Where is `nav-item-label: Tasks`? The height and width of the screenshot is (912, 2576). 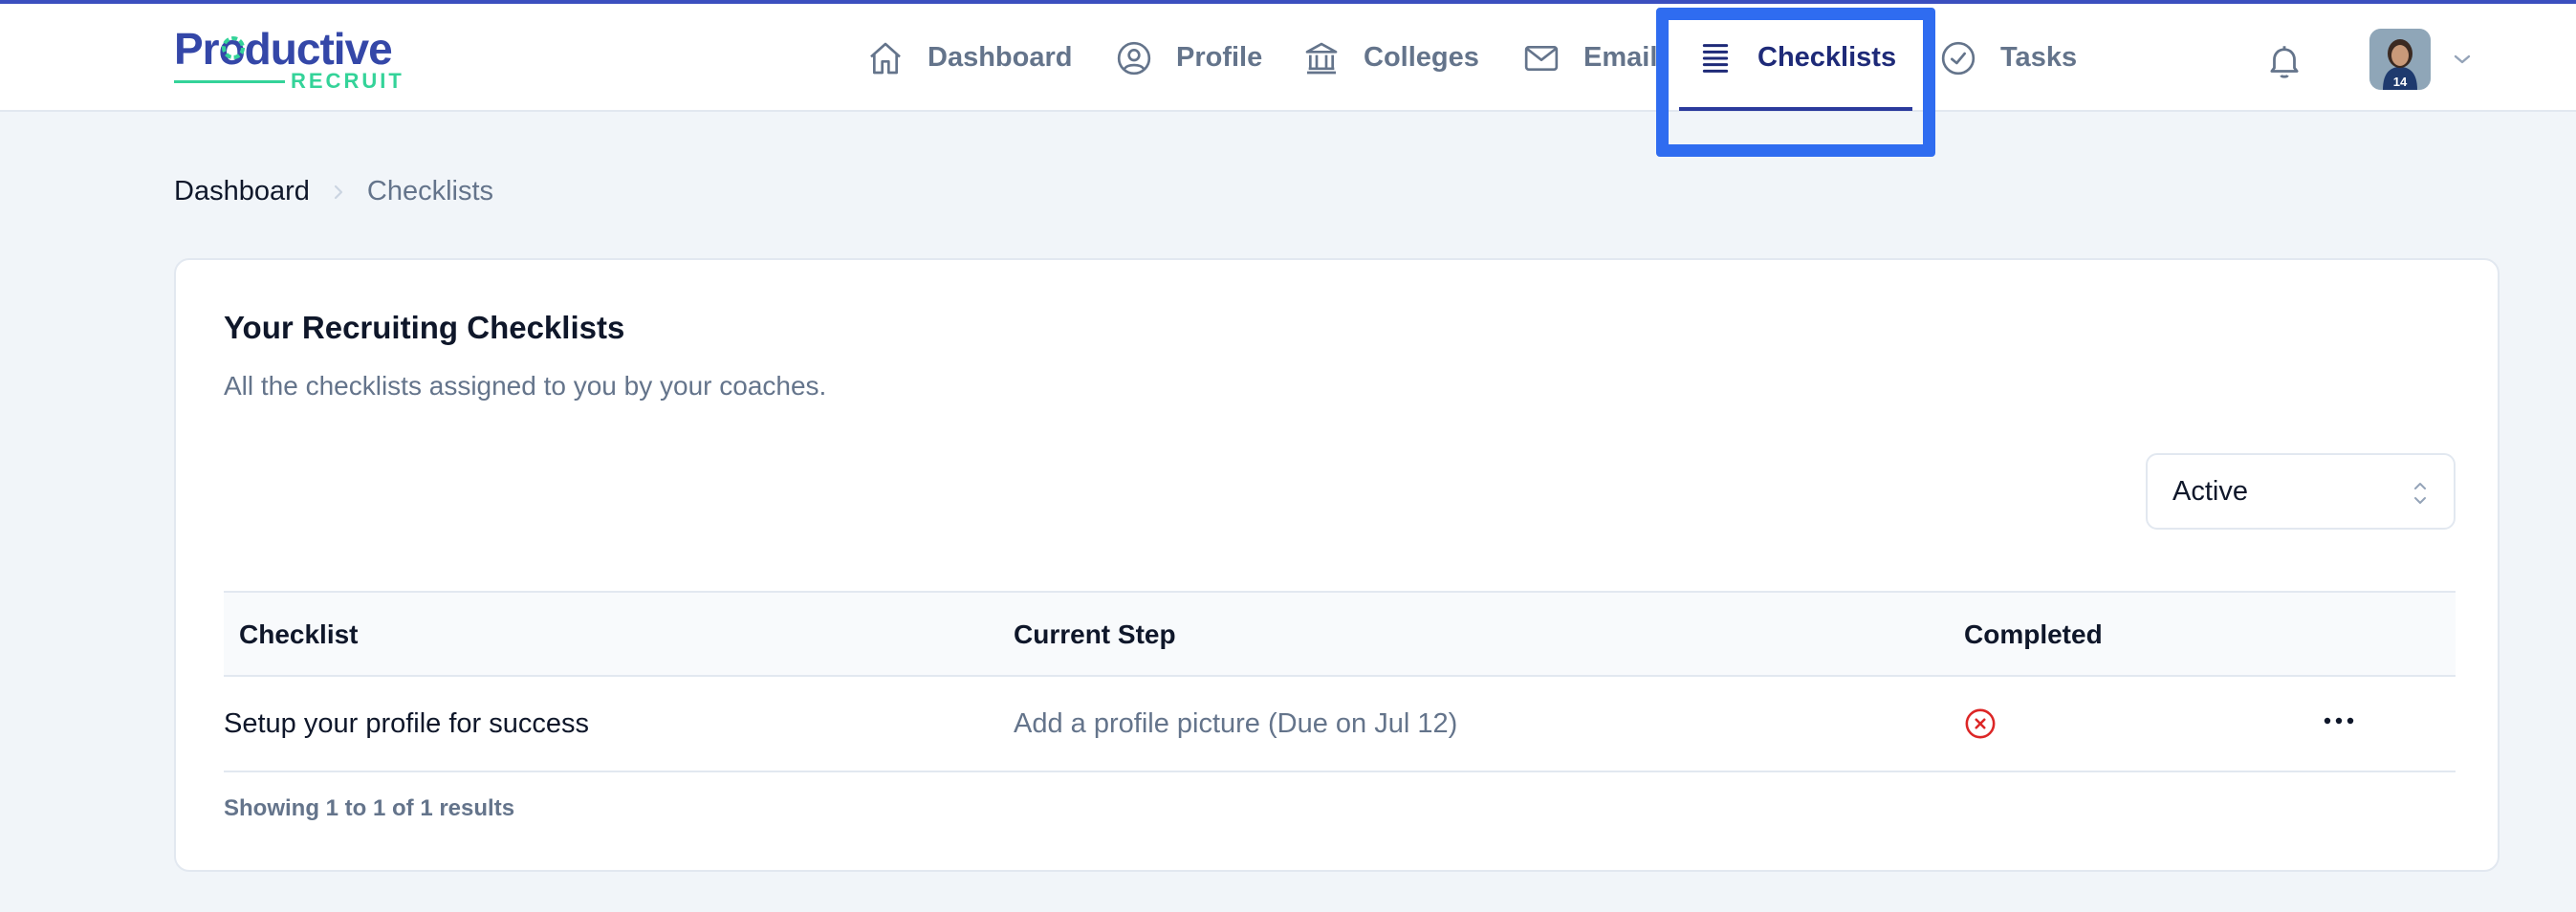 nav-item-label: Tasks is located at coordinates (2039, 57).